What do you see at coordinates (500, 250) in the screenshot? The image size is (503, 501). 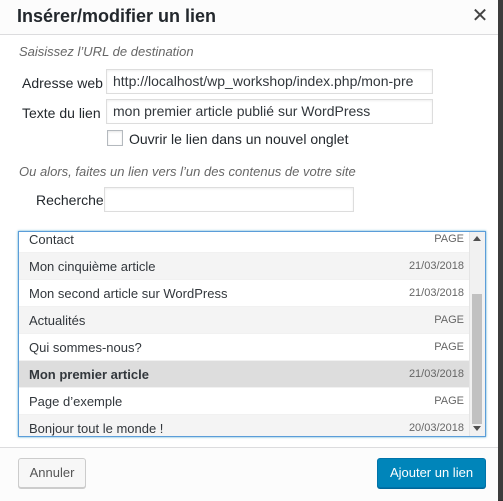 I see `window-edge` at bounding box center [500, 250].